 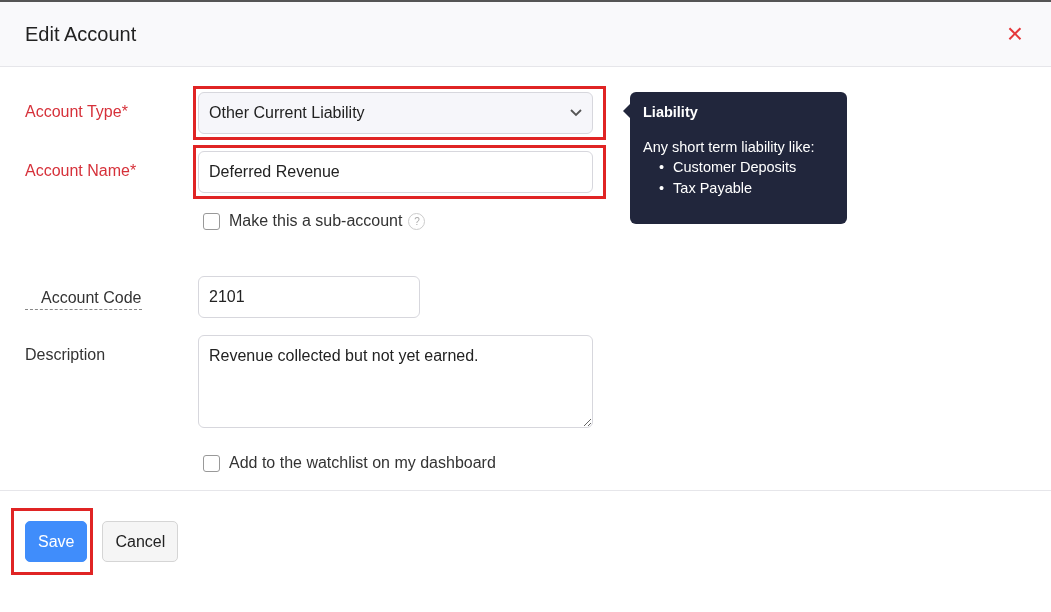 What do you see at coordinates (81, 34) in the screenshot?
I see `dialog-title: Edit Account` at bounding box center [81, 34].